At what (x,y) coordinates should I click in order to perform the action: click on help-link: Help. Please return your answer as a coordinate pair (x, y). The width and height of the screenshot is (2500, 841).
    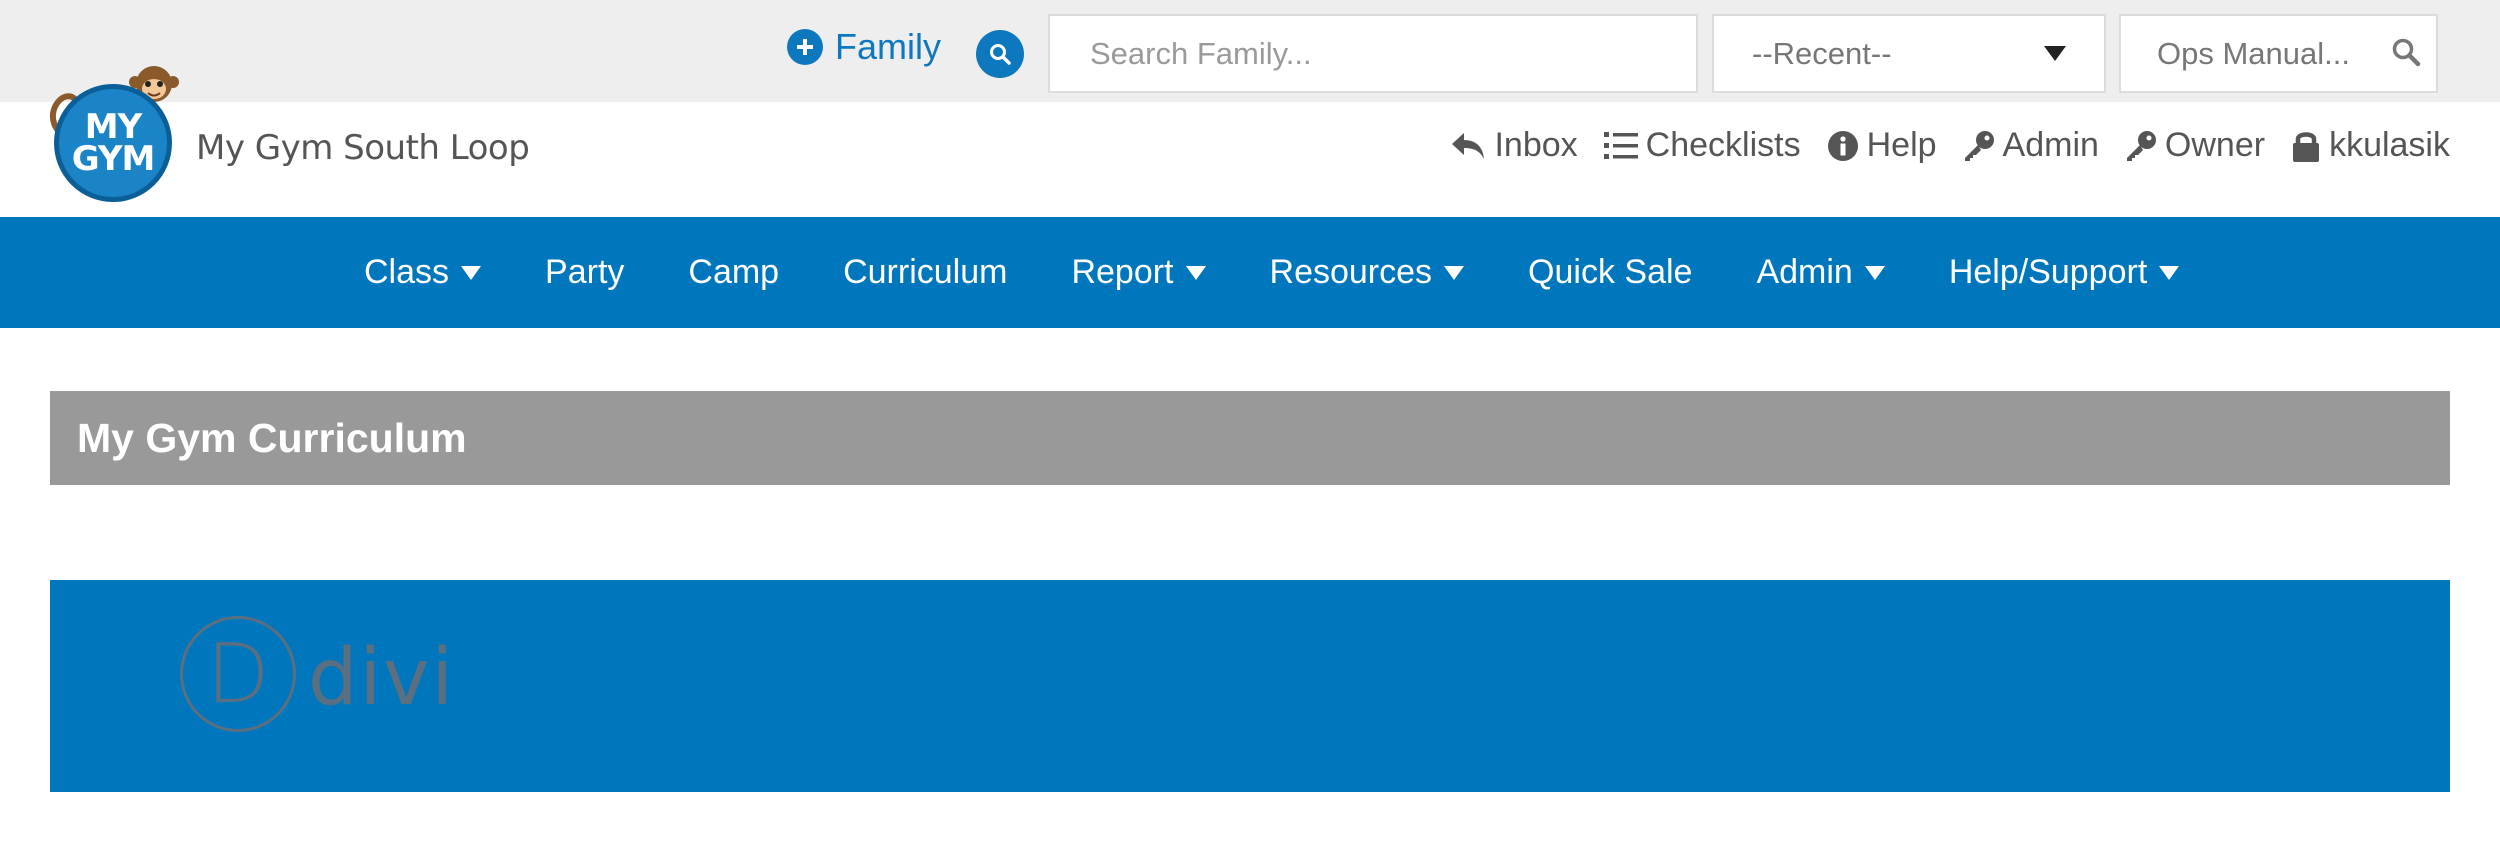
    Looking at the image, I should click on (1882, 145).